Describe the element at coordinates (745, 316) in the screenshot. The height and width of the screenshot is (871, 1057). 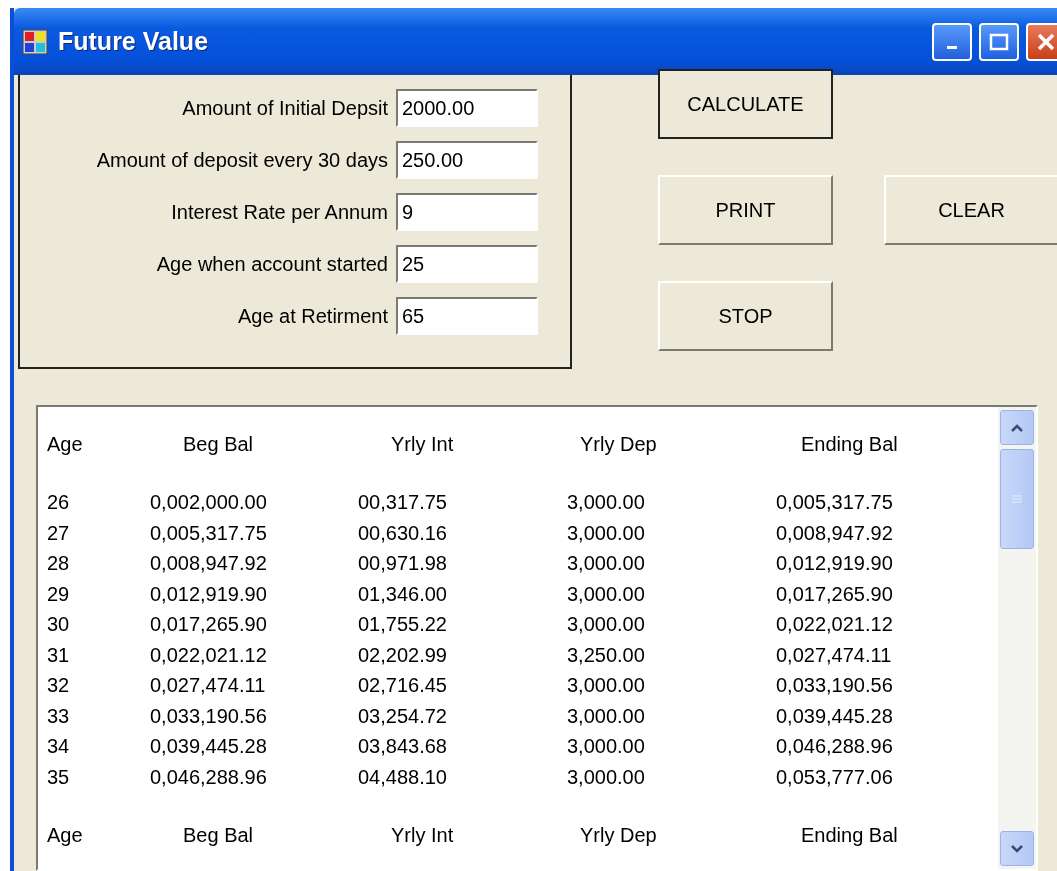
I see `command-button: STOP` at that location.